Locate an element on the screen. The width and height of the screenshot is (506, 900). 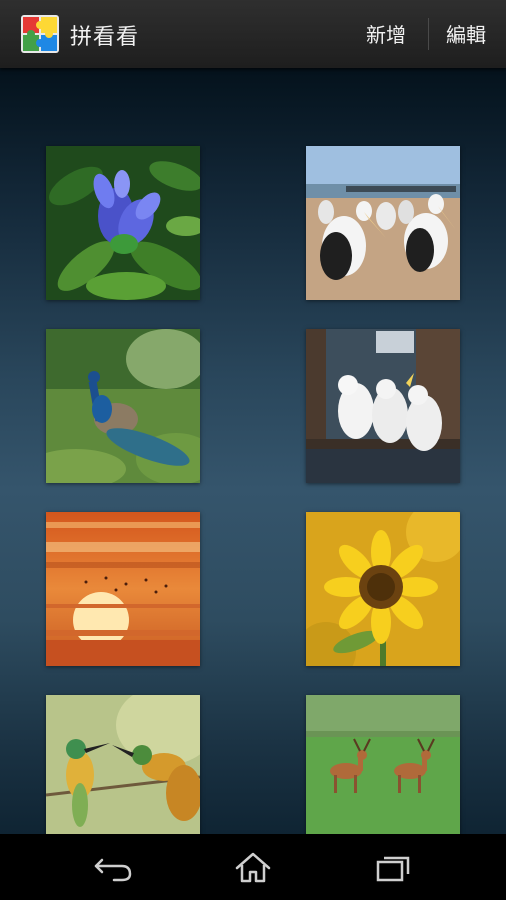
app-logo-icon is located at coordinates (40, 34).